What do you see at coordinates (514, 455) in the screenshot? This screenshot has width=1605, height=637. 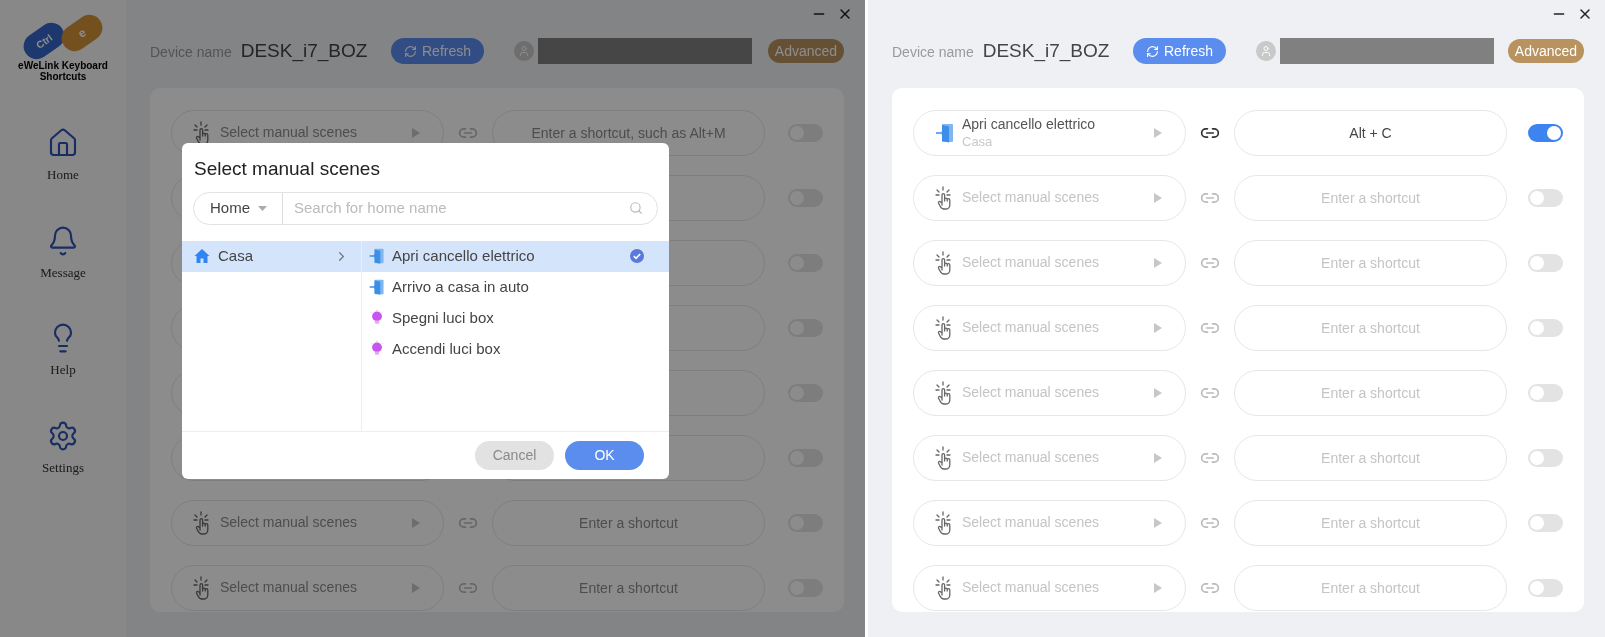 I see `cancel-button: Cancel` at bounding box center [514, 455].